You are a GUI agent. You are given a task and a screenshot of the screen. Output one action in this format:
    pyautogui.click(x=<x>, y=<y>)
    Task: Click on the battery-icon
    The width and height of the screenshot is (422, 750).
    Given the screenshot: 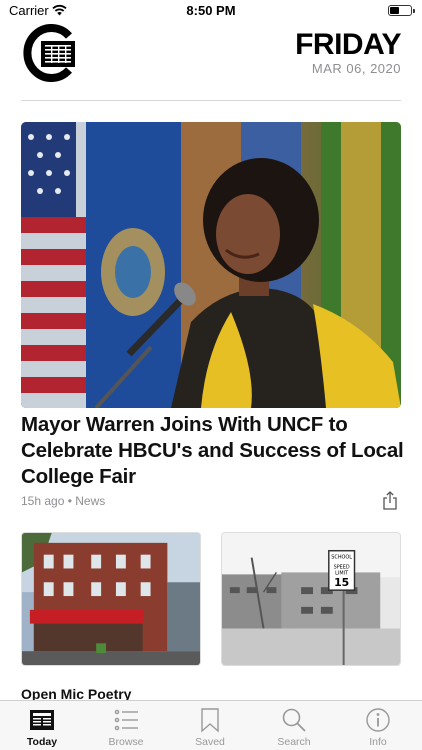 What is the action you would take?
    pyautogui.click(x=401, y=10)
    